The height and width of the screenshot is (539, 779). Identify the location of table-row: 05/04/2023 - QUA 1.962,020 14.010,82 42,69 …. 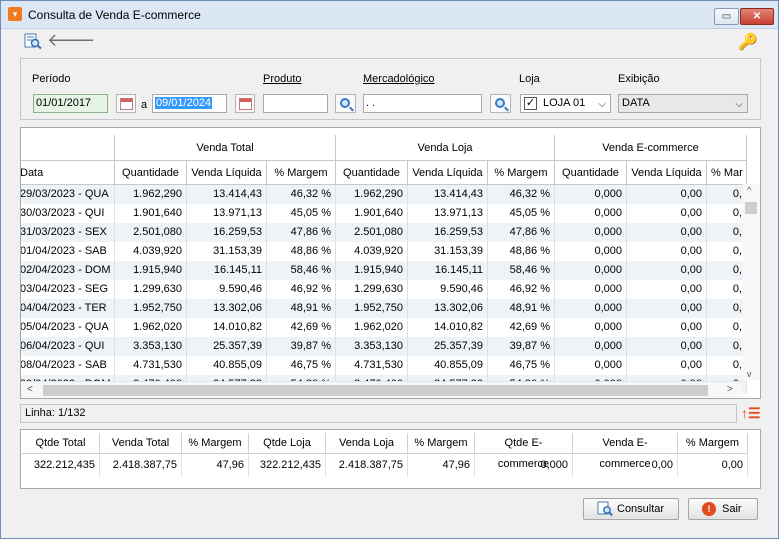
(384, 327).